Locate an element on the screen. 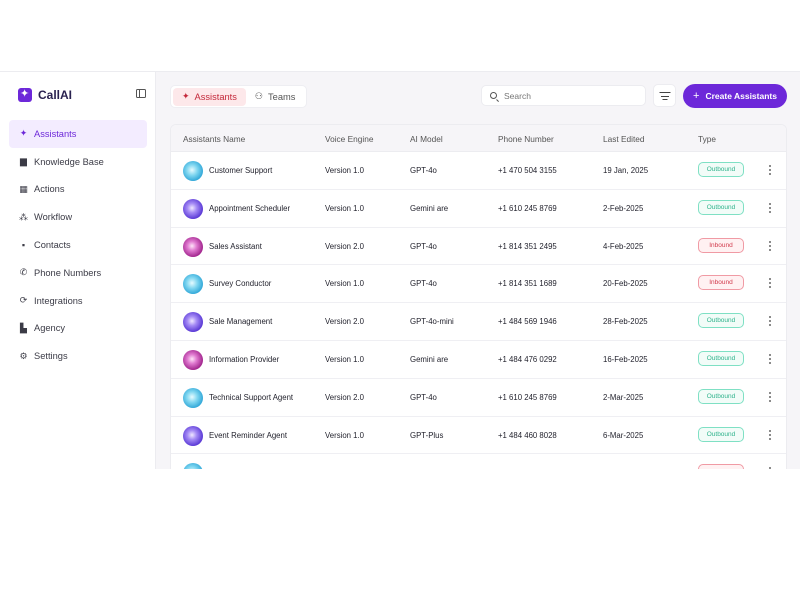 The width and height of the screenshot is (800, 600). search-input is located at coordinates (569, 95).